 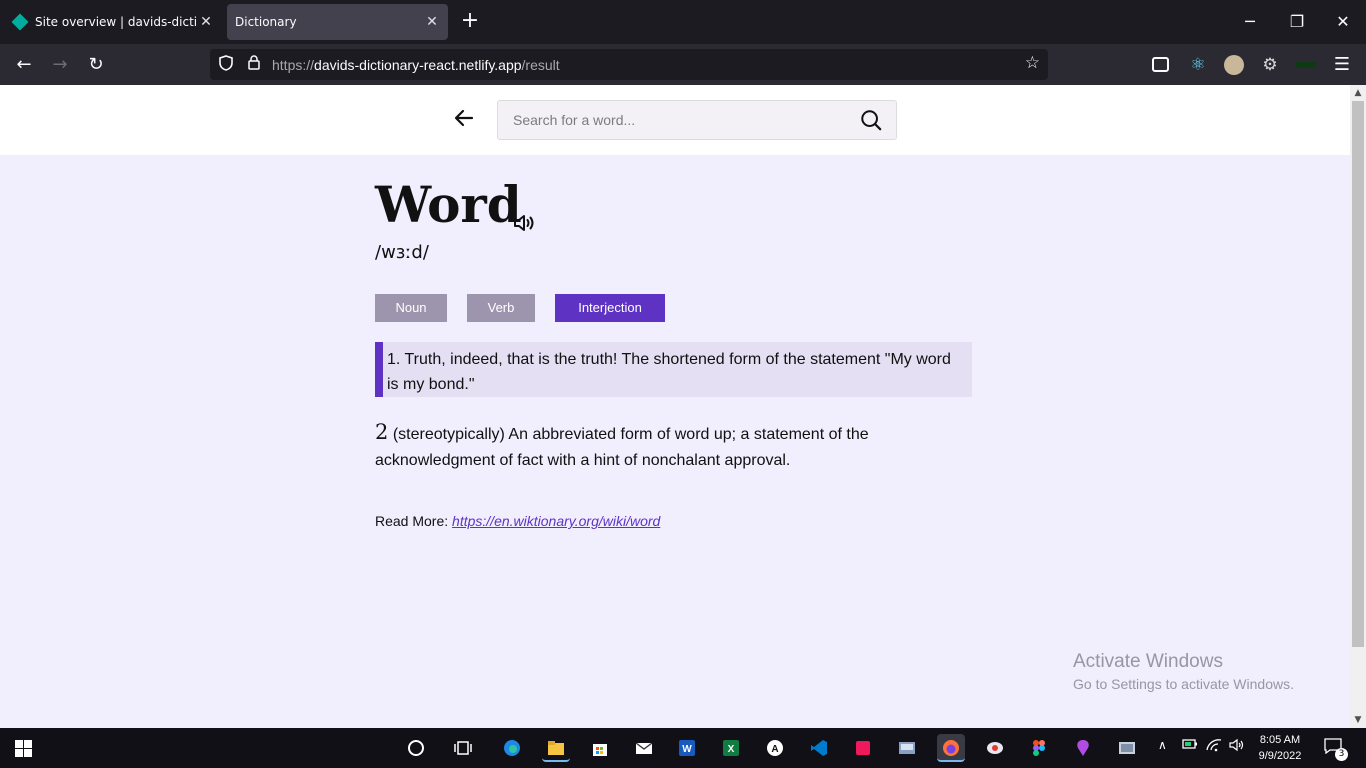 What do you see at coordinates (226, 64) in the screenshot?
I see `tracking-shield-icon` at bounding box center [226, 64].